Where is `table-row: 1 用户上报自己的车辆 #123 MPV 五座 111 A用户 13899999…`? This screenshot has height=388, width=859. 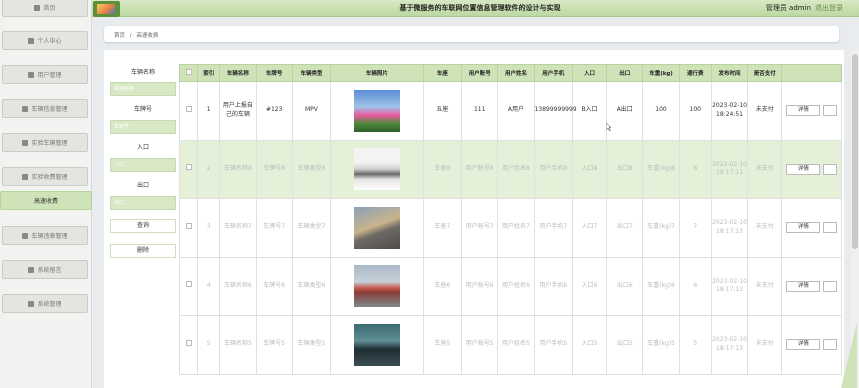
table-row: 1 用户上报自己的车辆 #123 MPV 五座 111 A用户 13899999… is located at coordinates (510, 111).